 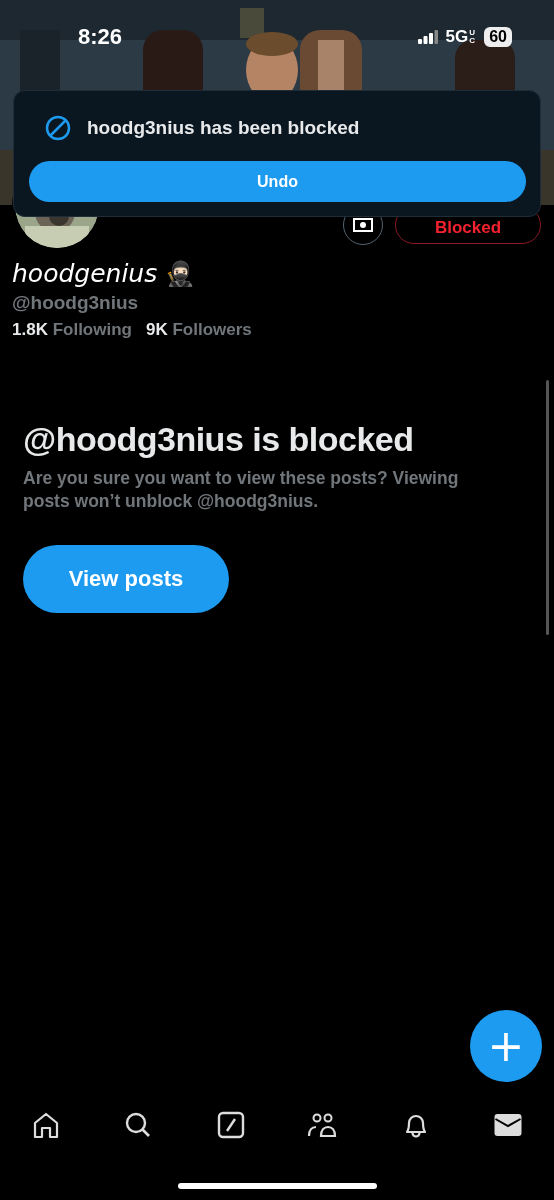 I want to click on slash-square-icon, so click(x=230, y=1125).